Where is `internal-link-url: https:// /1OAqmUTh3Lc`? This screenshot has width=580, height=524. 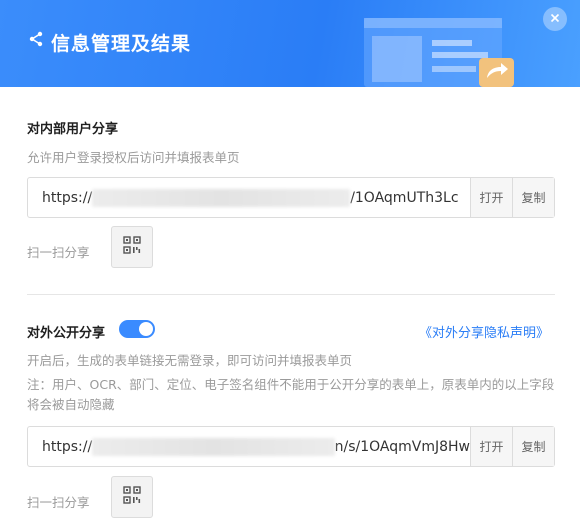 internal-link-url: https:// /1OAqmUTh3Lc is located at coordinates (249, 197).